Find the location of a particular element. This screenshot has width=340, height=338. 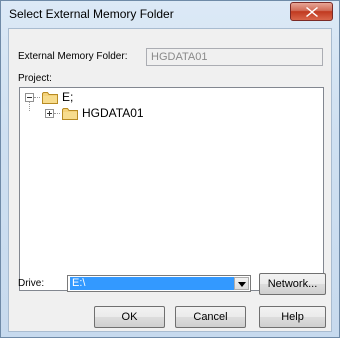

close-button is located at coordinates (311, 11).